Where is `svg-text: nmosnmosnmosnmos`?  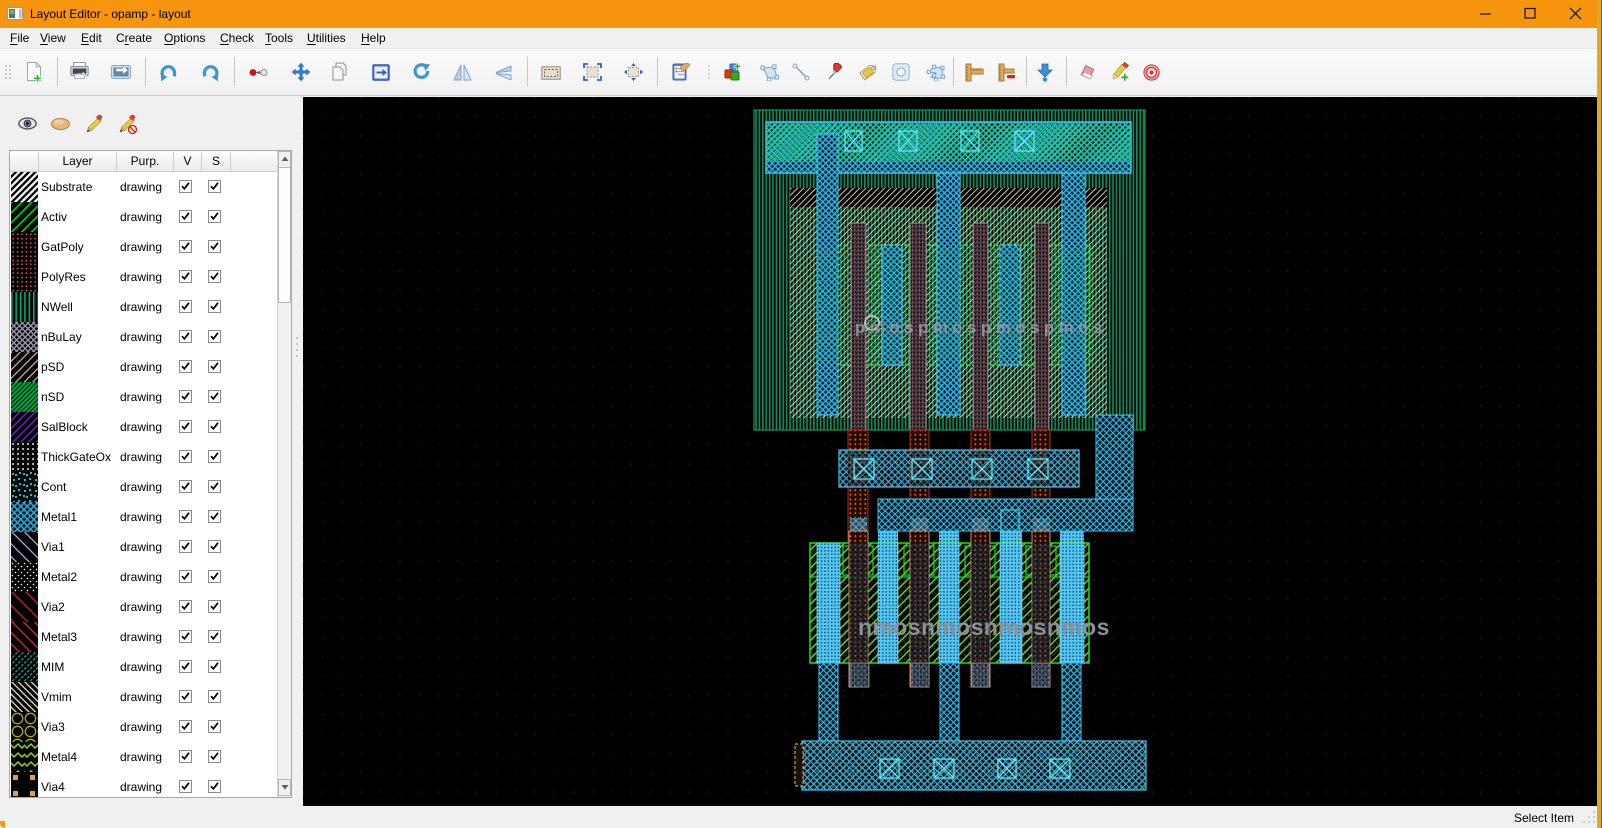 svg-text: nmosnmosnmosnmos is located at coordinates (984, 627).